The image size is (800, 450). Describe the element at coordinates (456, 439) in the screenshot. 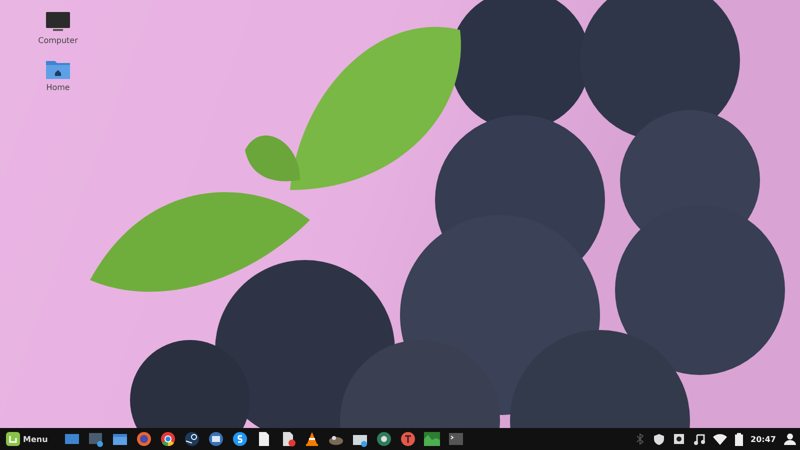

I see `terminal-icon` at that location.